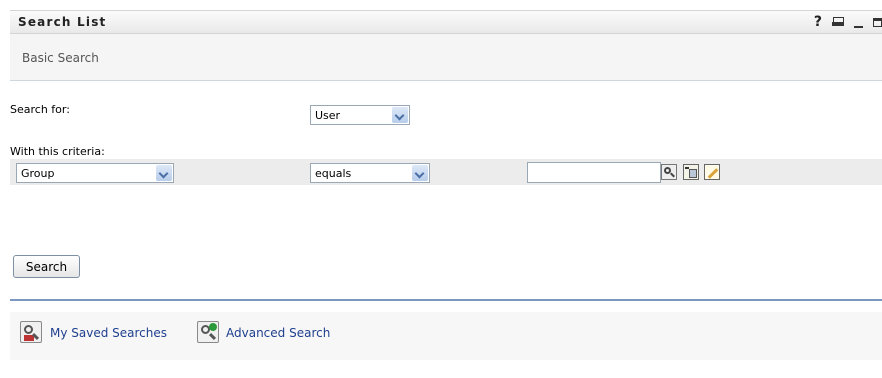 This screenshot has height=378, width=882. Describe the element at coordinates (858, 27) in the screenshot. I see `minimize-icon` at that location.